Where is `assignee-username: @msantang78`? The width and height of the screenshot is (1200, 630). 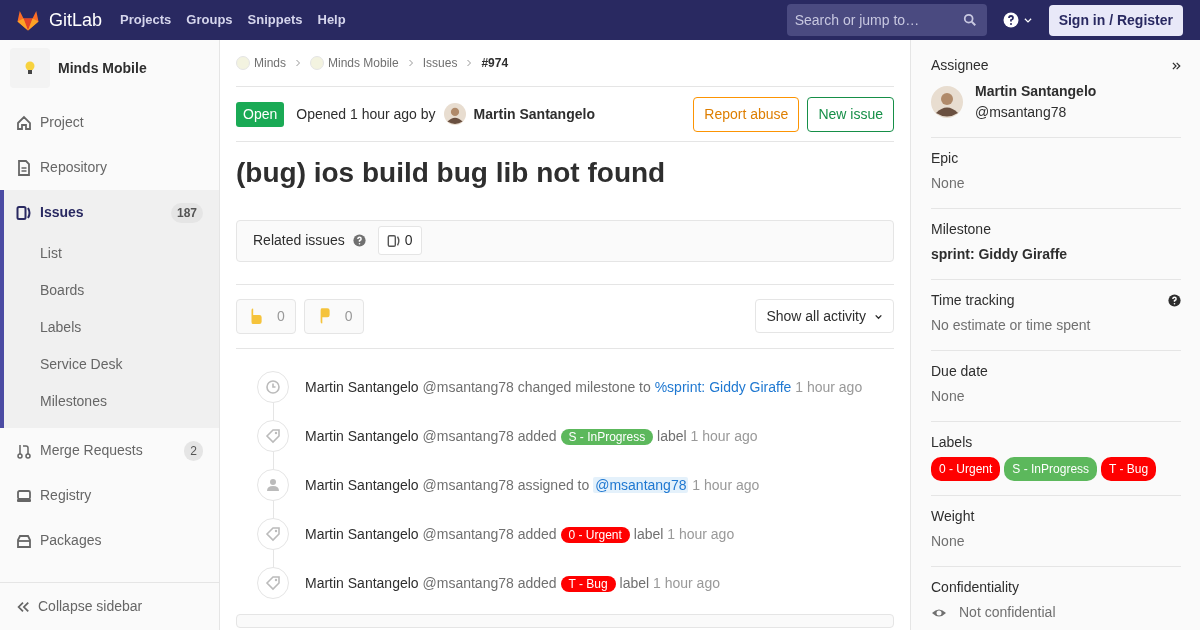
assignee-username: @msantang78 is located at coordinates (1021, 112).